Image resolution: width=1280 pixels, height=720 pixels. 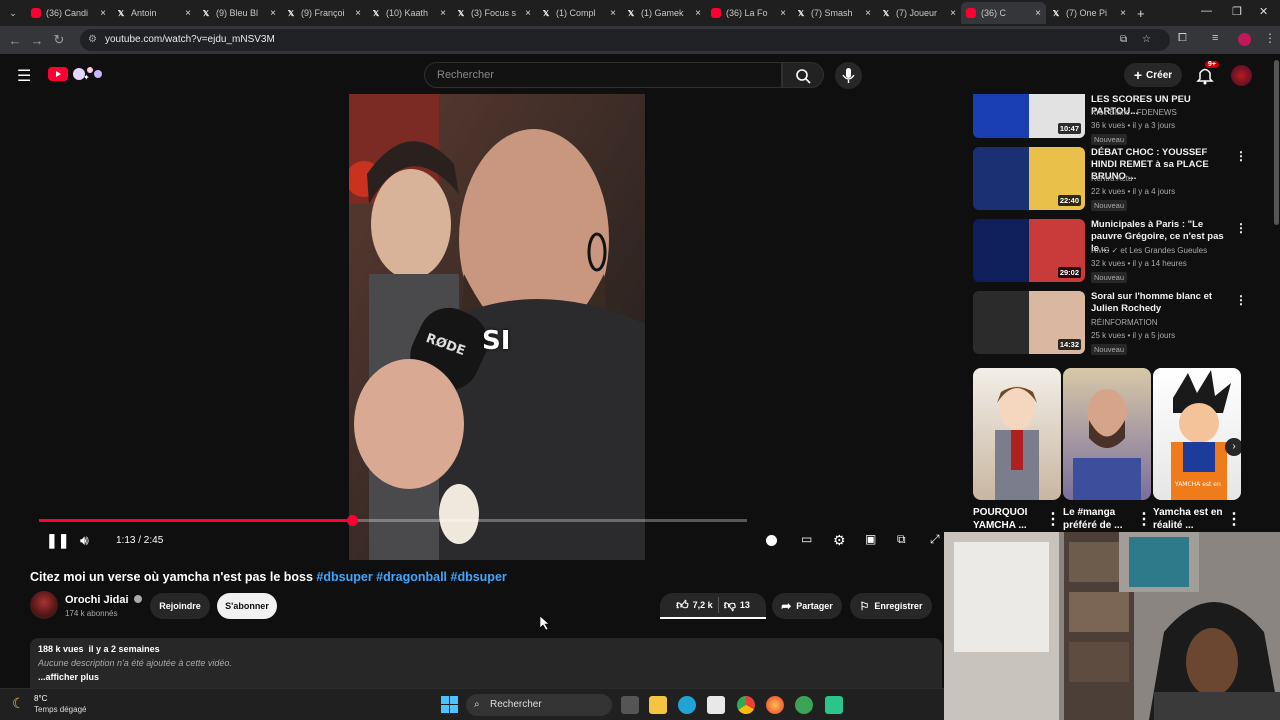 What do you see at coordinates (901, 539) in the screenshot?
I see `cast-icon: ⧉` at bounding box center [901, 539].